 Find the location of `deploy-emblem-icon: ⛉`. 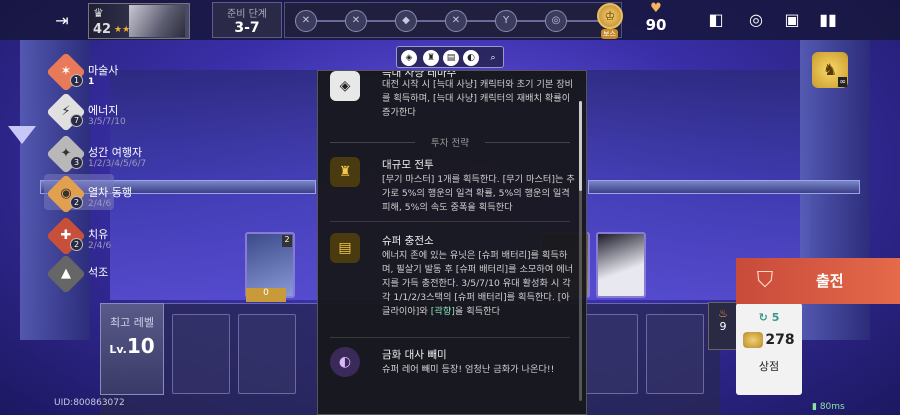

deploy-emblem-icon: ⛉ is located at coordinates (765, 280).